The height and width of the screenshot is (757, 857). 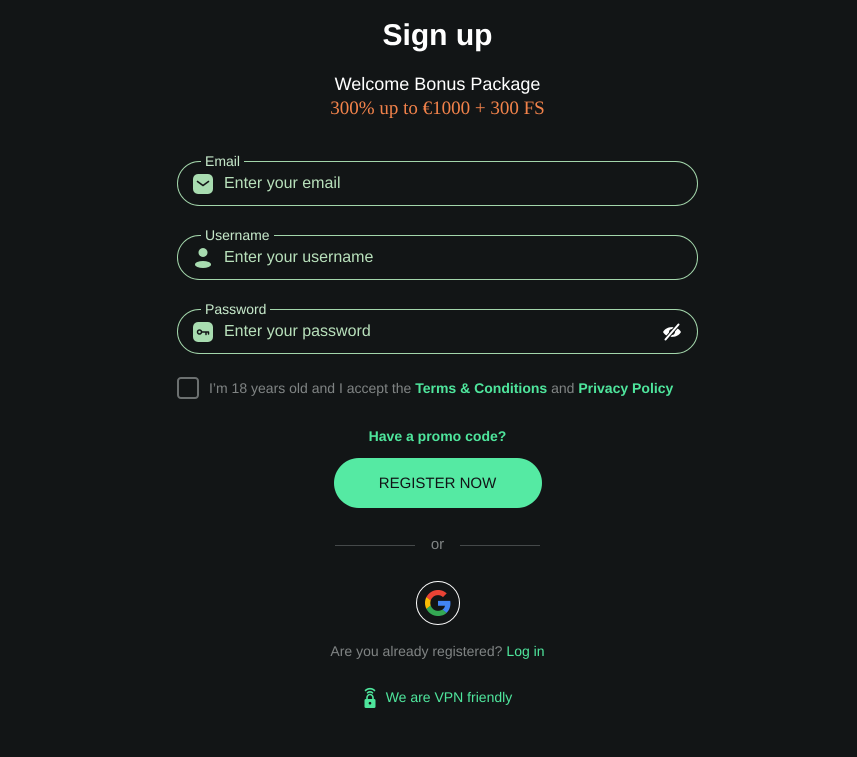 I want to click on email-input: Enter your email, so click(x=453, y=183).